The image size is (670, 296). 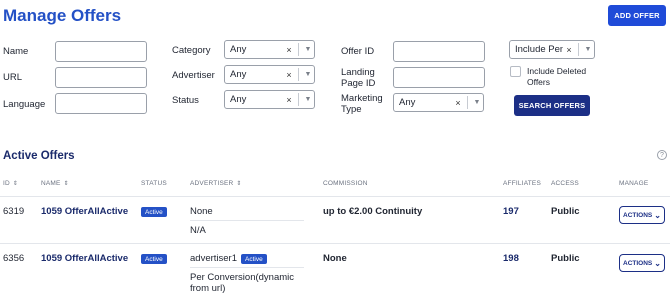 I want to click on help-icon: ?, so click(x=662, y=155).